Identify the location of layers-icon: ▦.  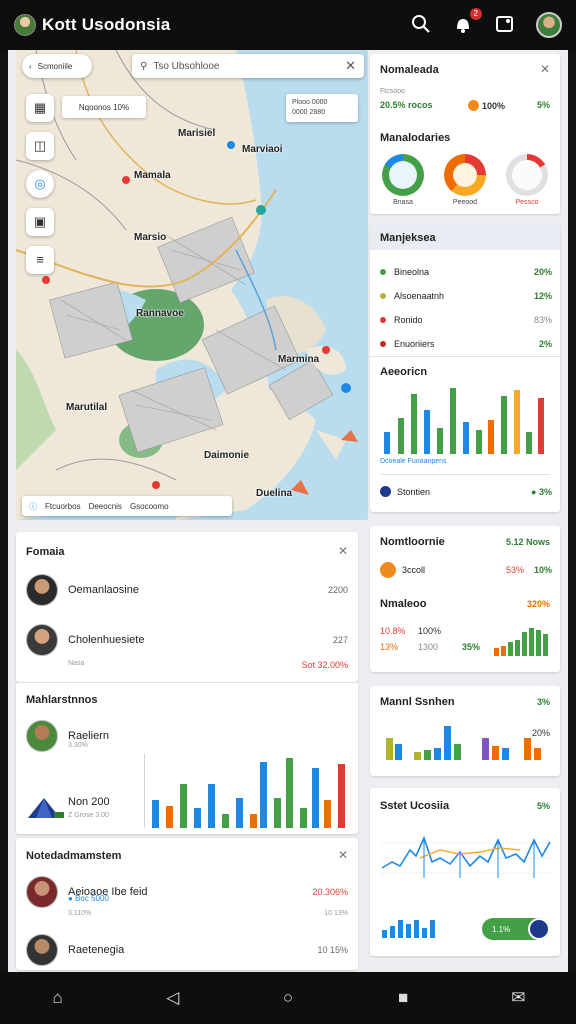
(40, 108).